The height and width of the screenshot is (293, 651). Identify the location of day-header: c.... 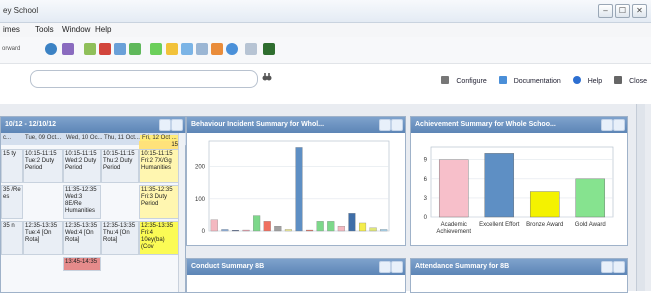
(7, 138).